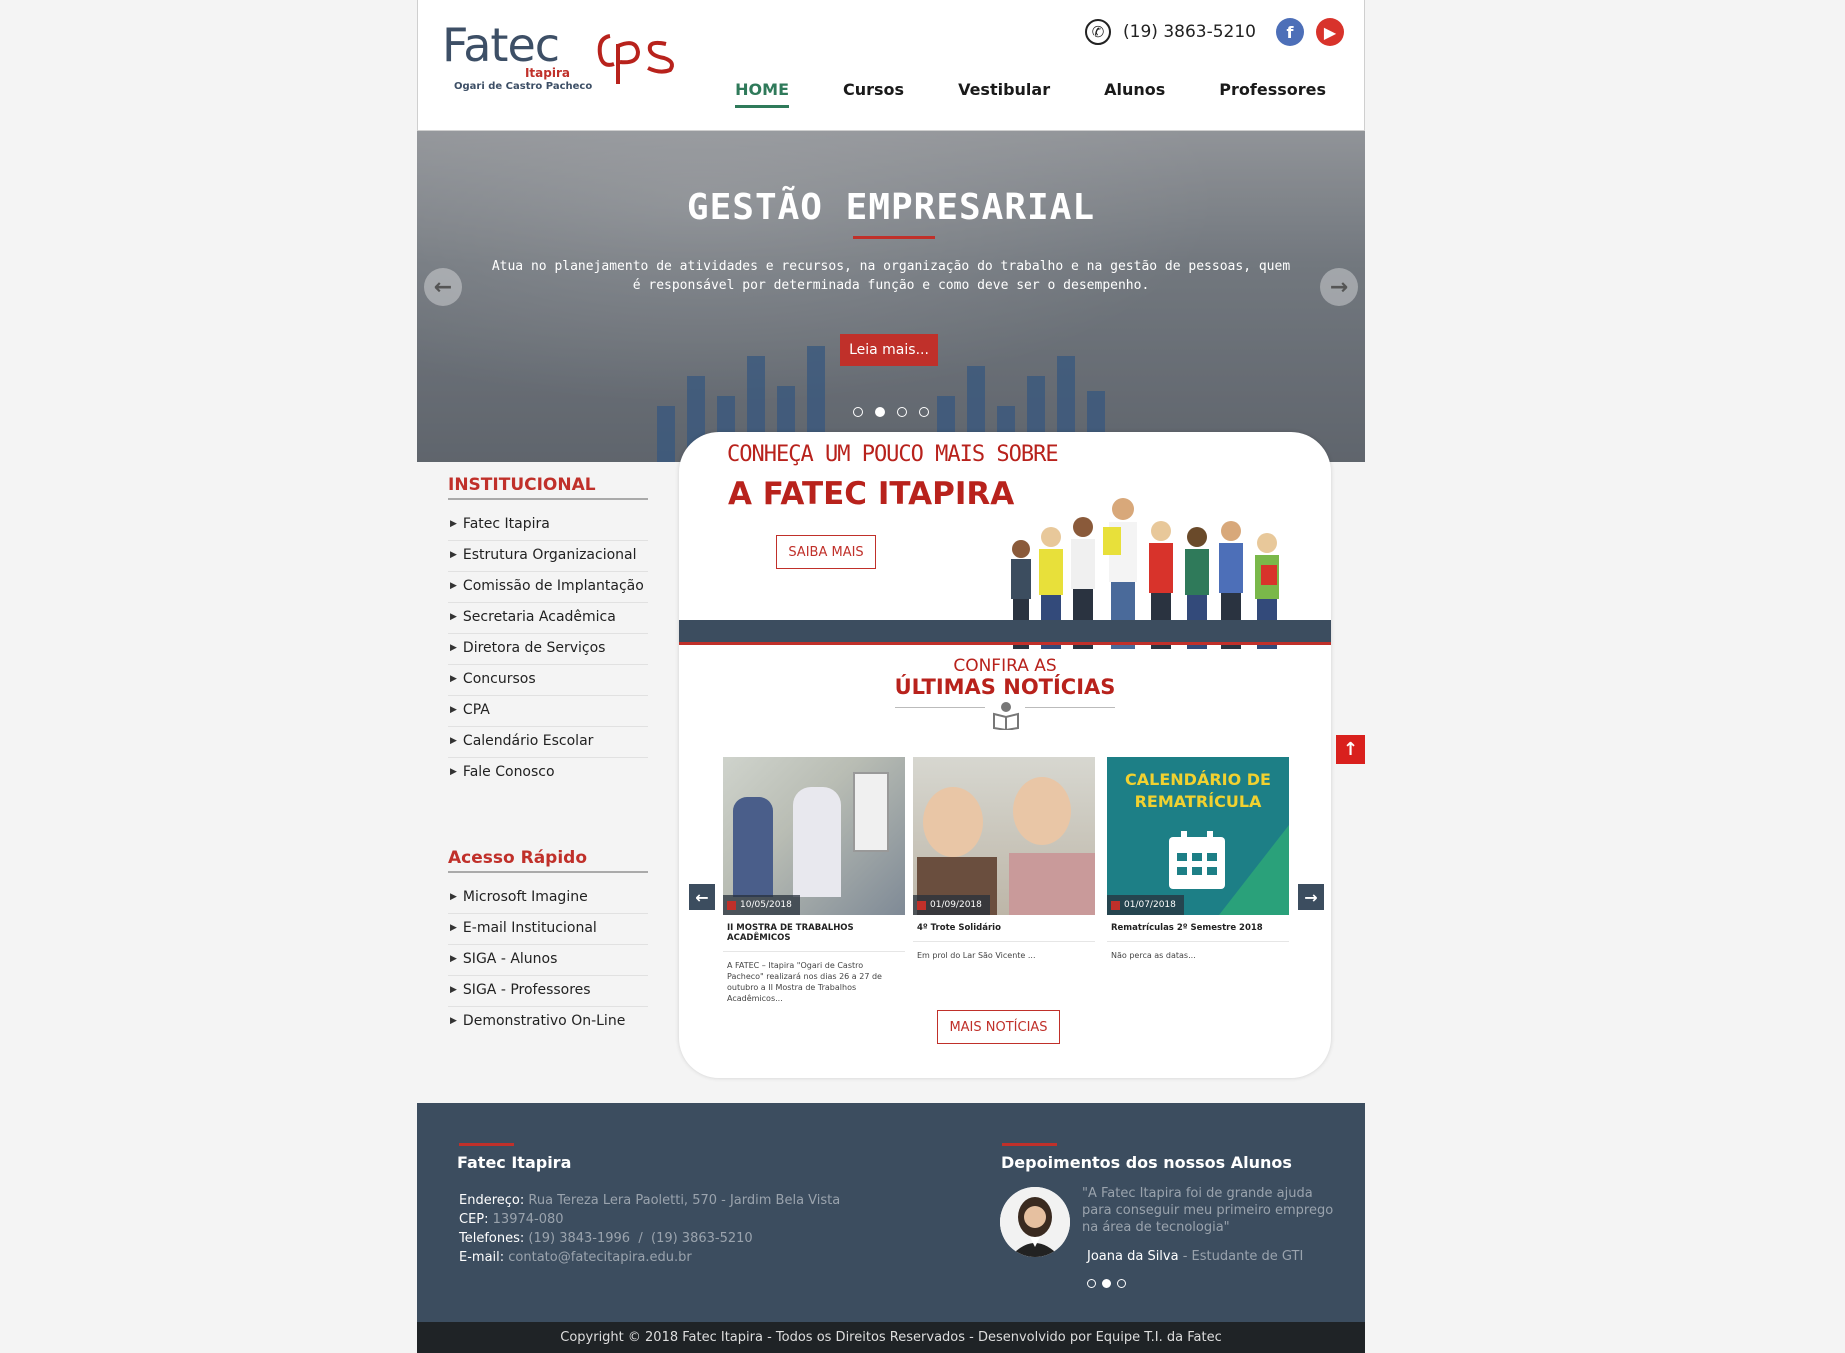  Describe the element at coordinates (1146, 1162) in the screenshot. I see `footer-title-depoimentos: Depoimentos dos nossos Alunos` at that location.